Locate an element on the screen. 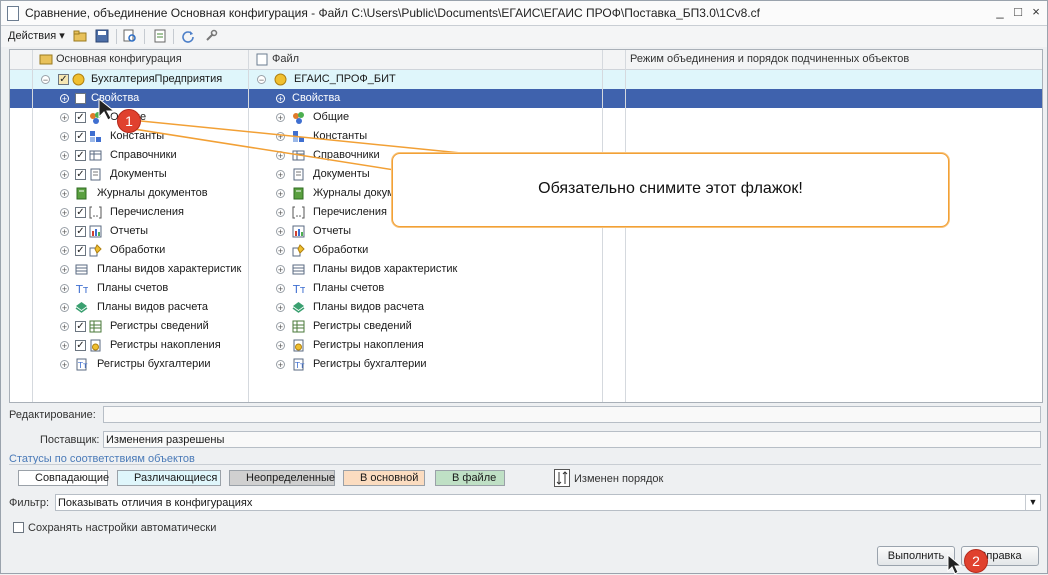  actions-menu: Действия ▾ is located at coordinates (36, 35).